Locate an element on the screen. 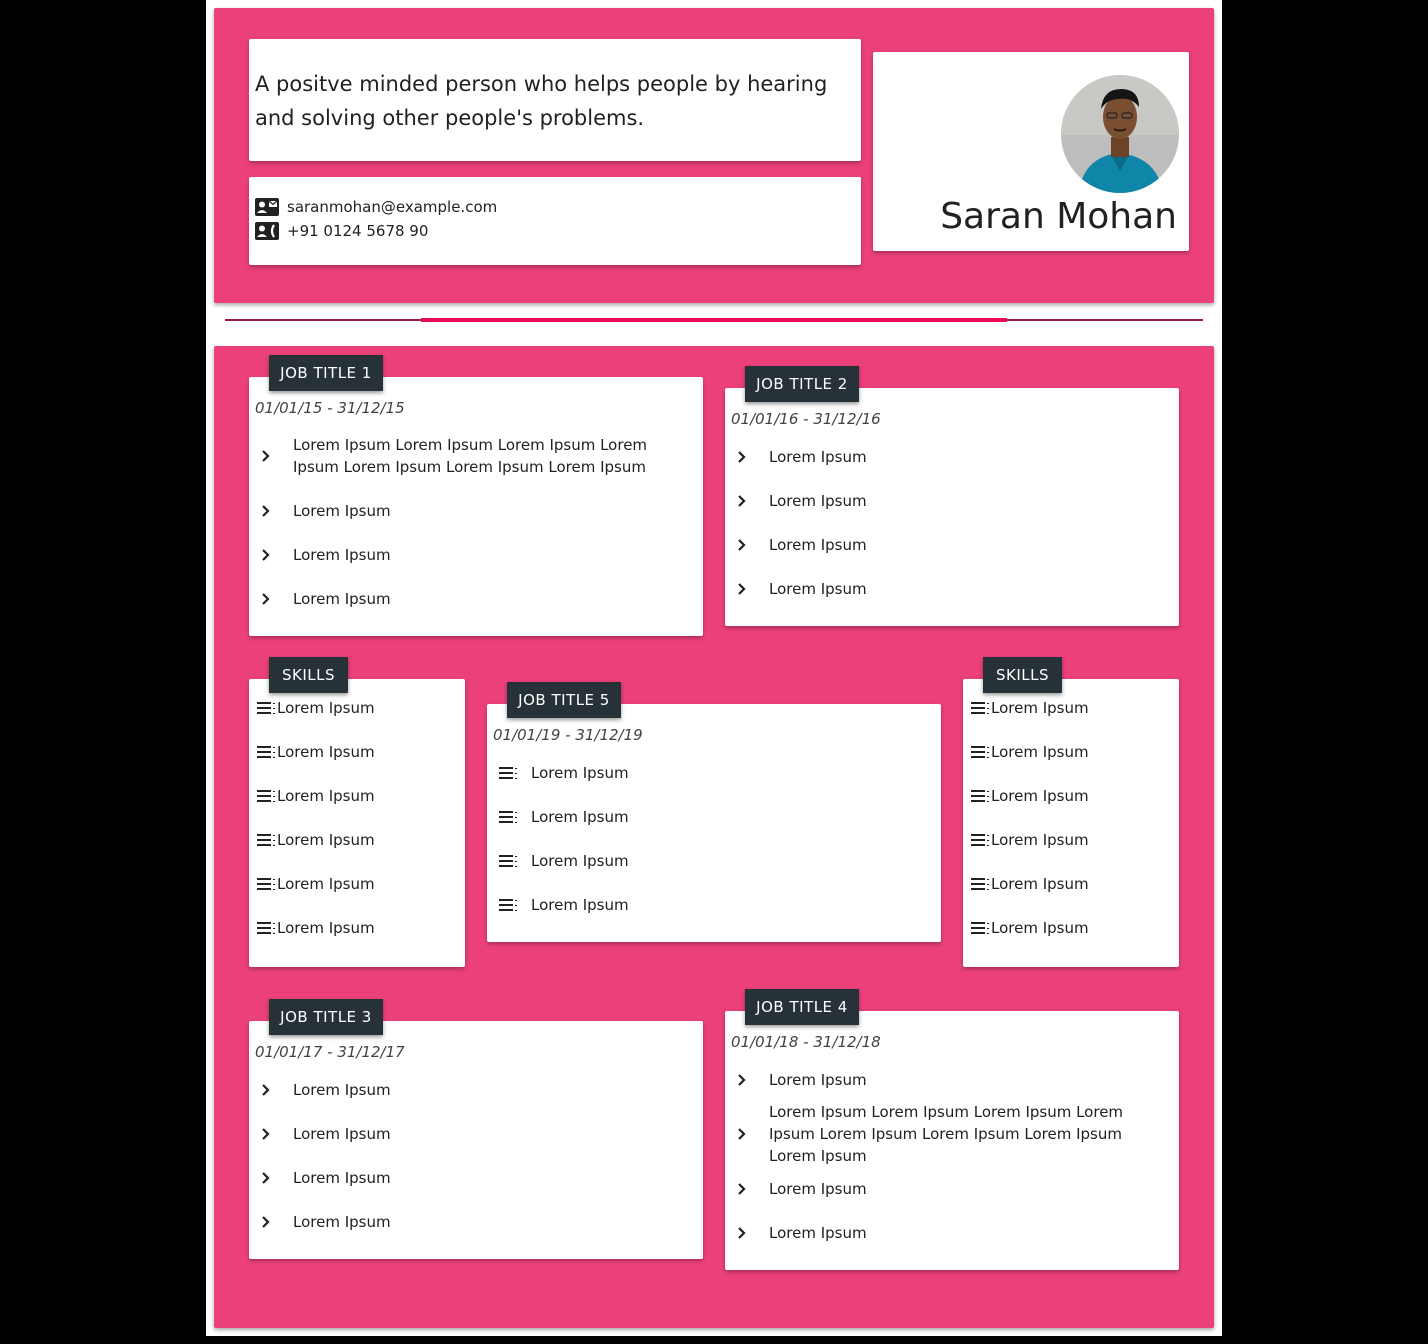 Image resolution: width=1428 pixels, height=1344 pixels. avatar-photo is located at coordinates (1120, 134).